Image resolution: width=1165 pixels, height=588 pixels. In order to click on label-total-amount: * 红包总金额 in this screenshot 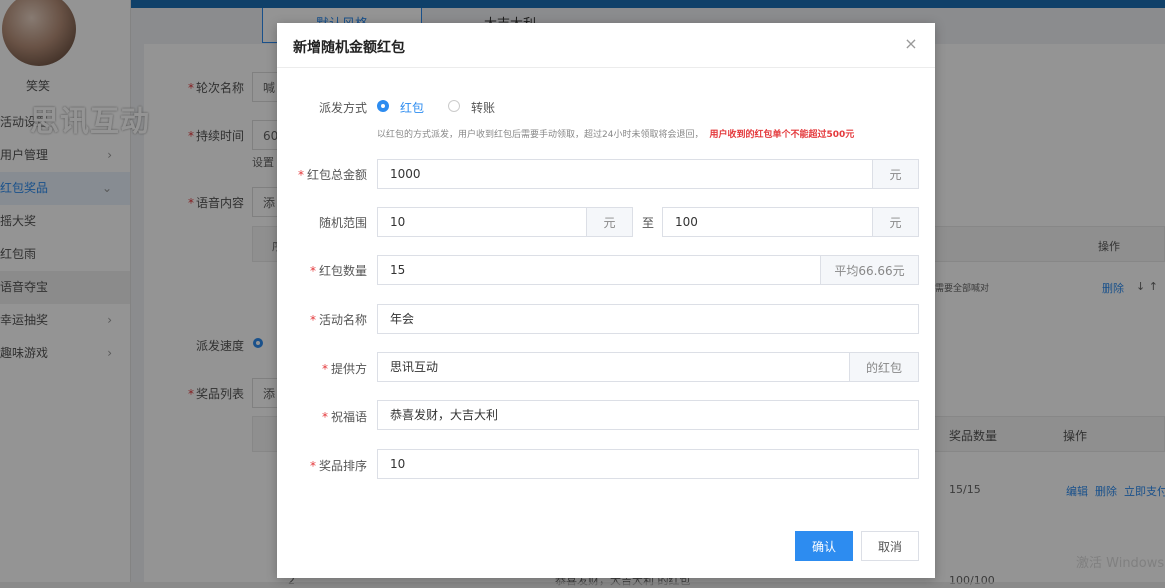, I will do `click(332, 175)`.